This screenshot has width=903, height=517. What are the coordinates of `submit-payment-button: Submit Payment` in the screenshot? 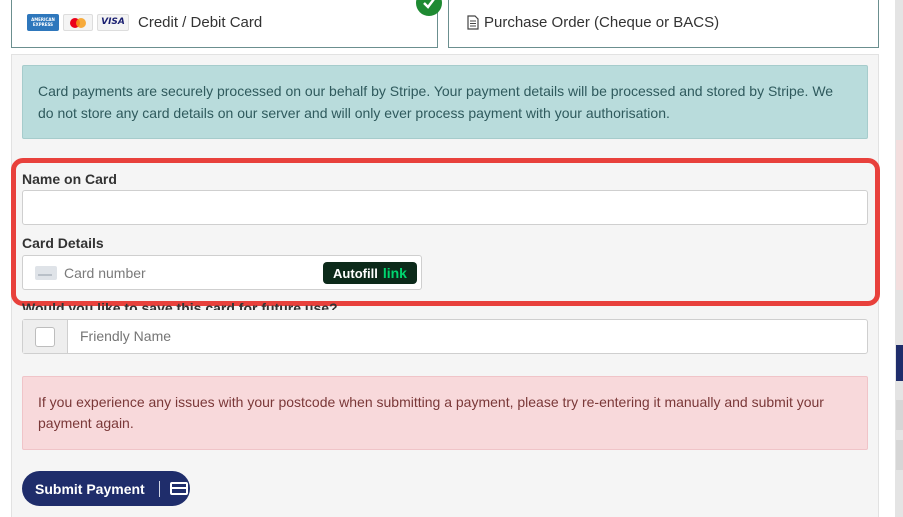 It's located at (106, 488).